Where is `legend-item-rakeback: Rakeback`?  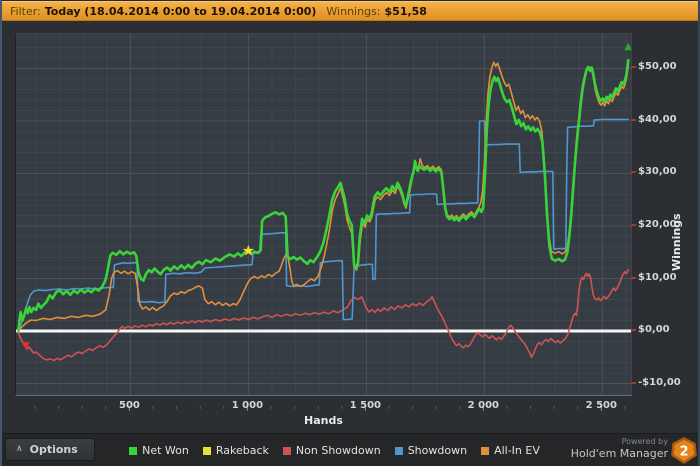 legend-item-rakeback: Rakeback is located at coordinates (235, 450).